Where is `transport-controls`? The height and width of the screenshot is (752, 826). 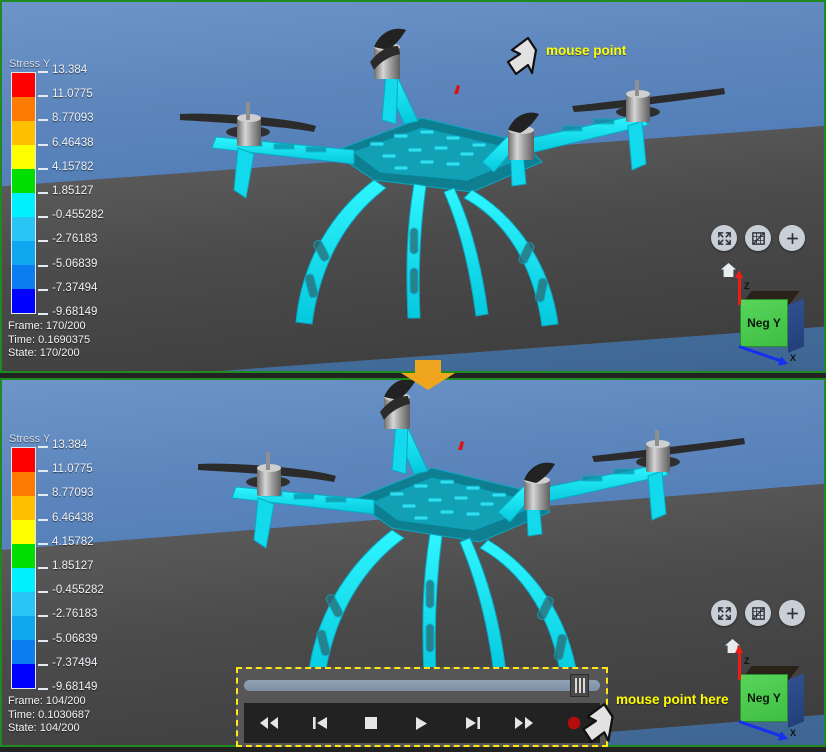
transport-controls is located at coordinates (422, 723).